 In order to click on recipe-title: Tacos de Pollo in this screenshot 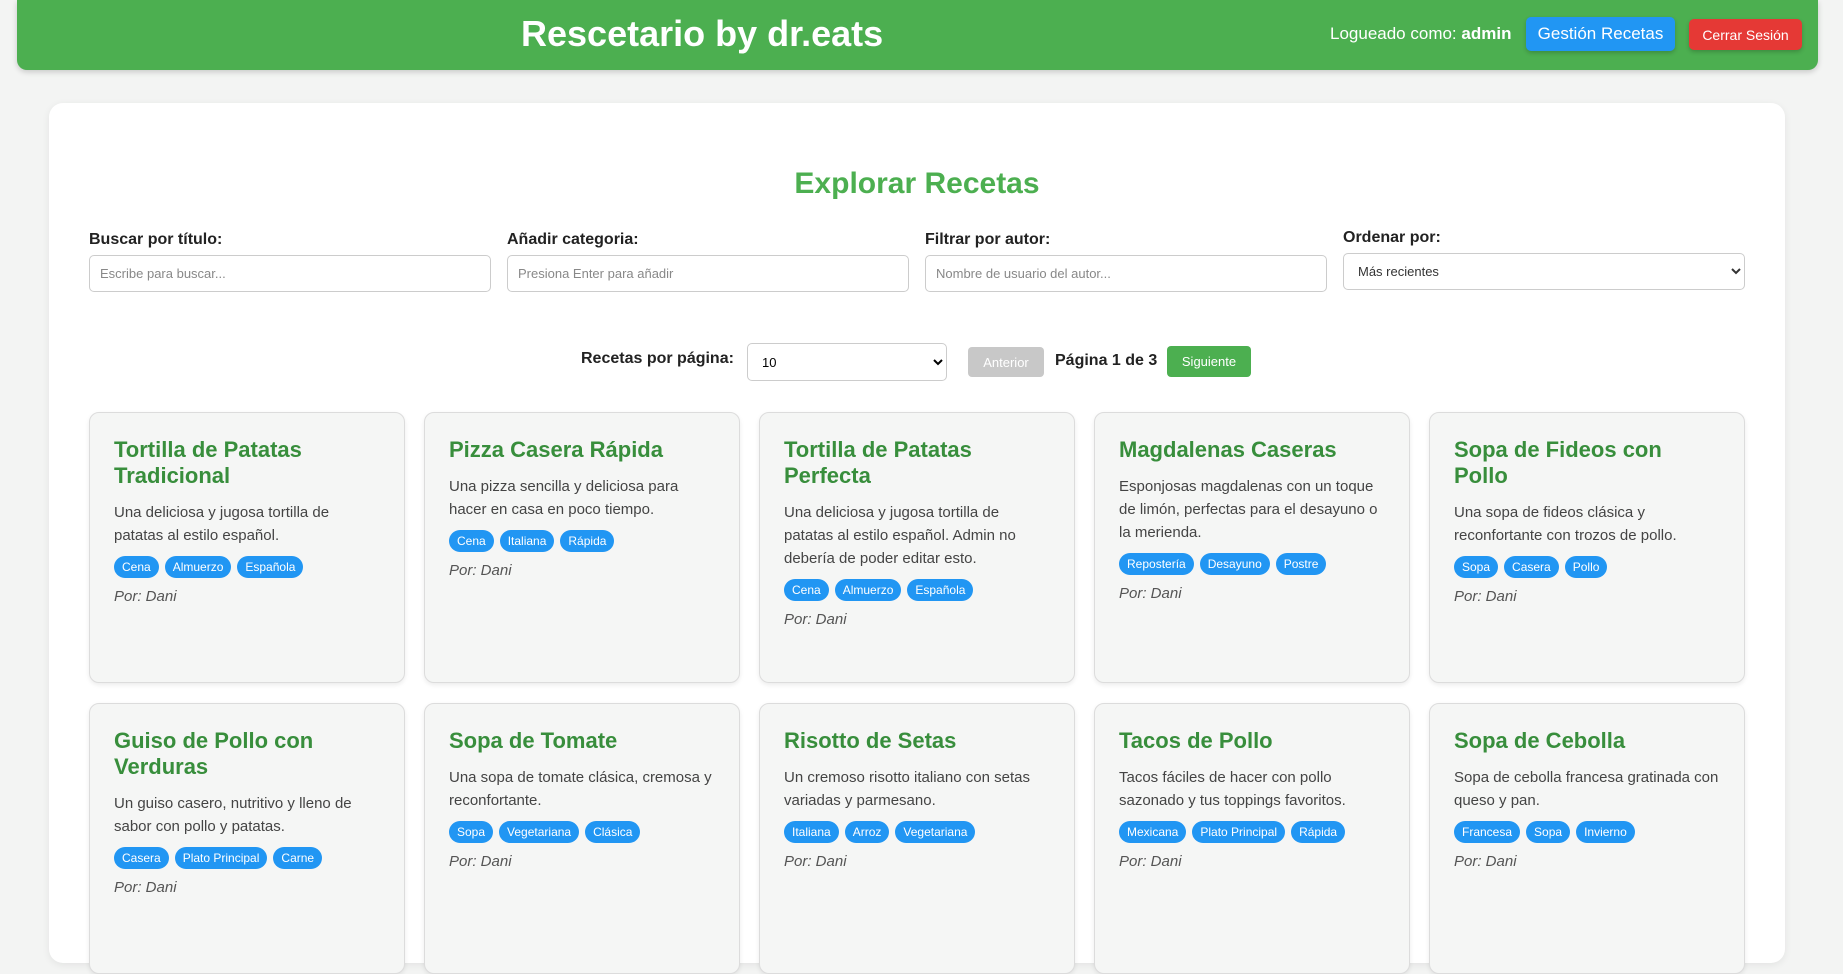, I will do `click(1252, 741)`.